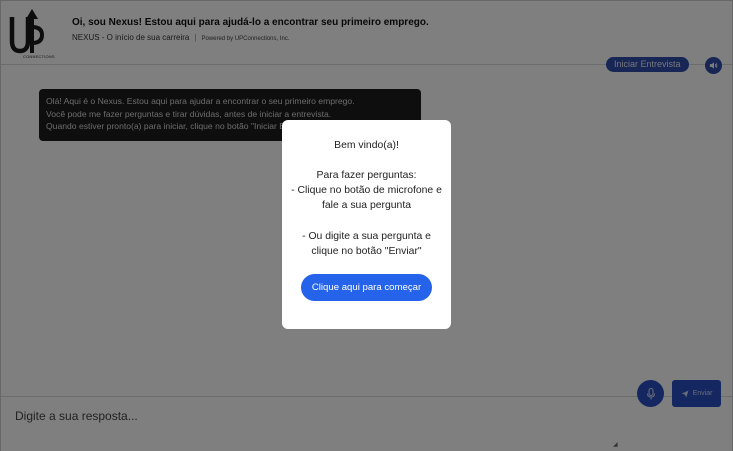  What do you see at coordinates (366, 287) in the screenshot?
I see `start-button: Clique aqui para começar` at bounding box center [366, 287].